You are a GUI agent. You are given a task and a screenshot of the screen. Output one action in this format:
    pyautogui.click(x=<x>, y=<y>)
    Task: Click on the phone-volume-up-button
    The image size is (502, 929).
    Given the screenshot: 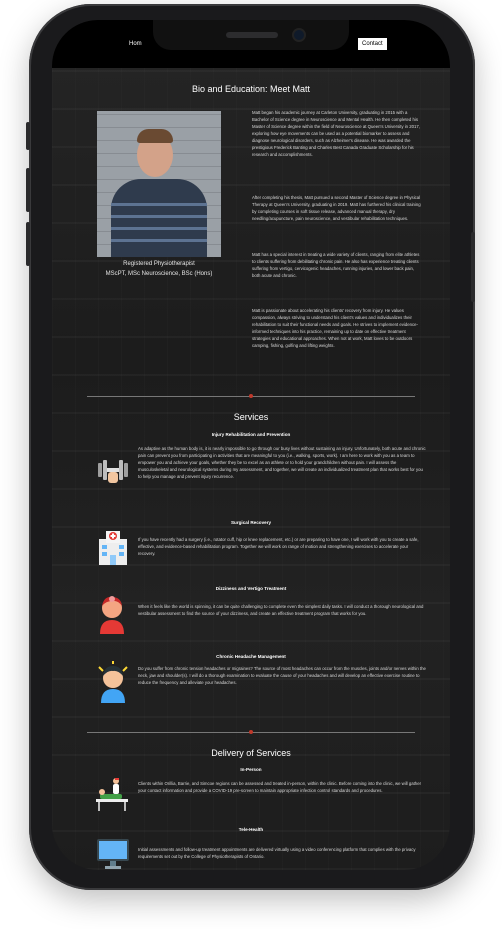 What is the action you would take?
    pyautogui.click(x=28, y=190)
    